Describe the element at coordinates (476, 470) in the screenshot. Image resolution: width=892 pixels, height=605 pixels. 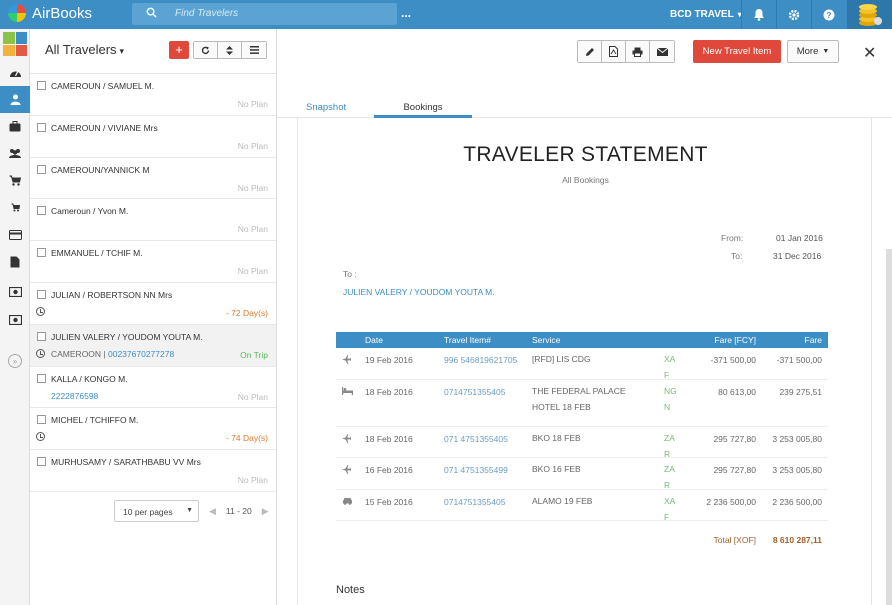
I see `travel-item-link: 071 4751355499` at that location.